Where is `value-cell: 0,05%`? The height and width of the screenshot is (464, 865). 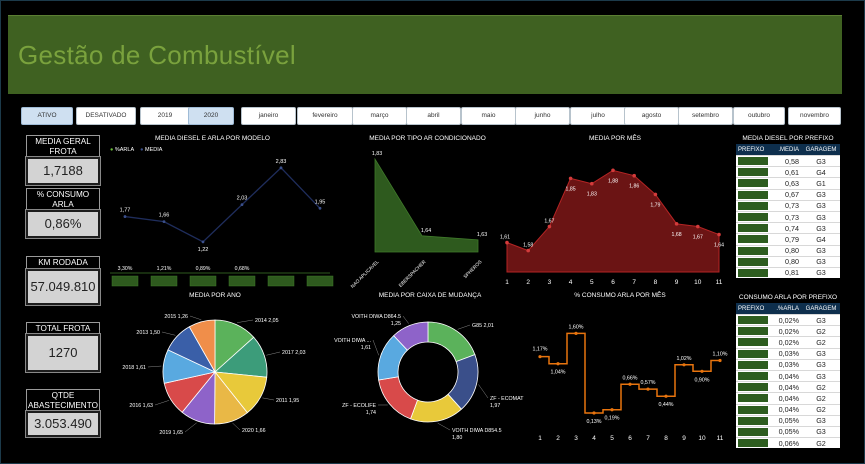
value-cell: 0,05% is located at coordinates (788, 432).